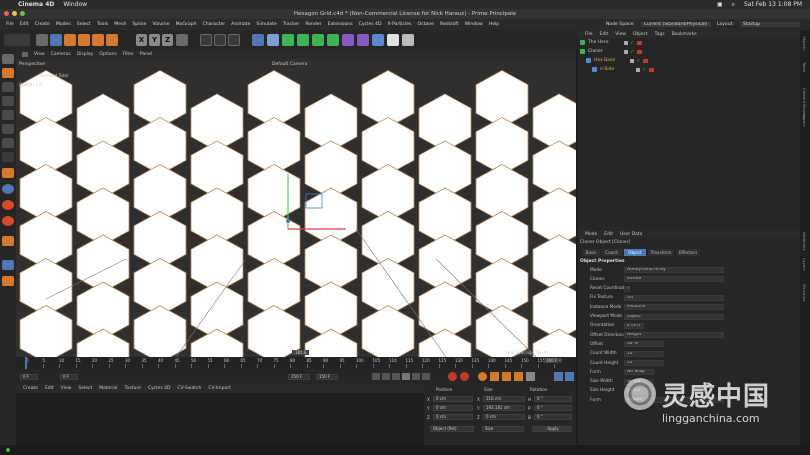  I want to click on object-name: n-Side, so click(615, 69).